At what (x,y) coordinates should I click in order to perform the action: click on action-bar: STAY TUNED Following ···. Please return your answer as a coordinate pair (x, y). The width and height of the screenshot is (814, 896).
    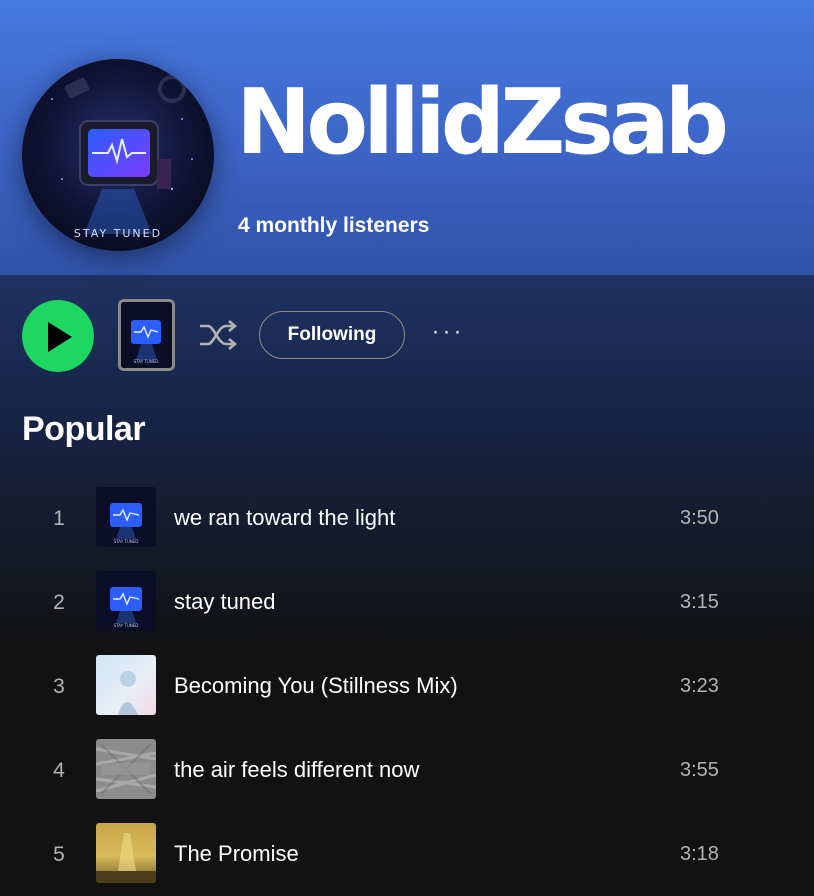
    Looking at the image, I should click on (407, 335).